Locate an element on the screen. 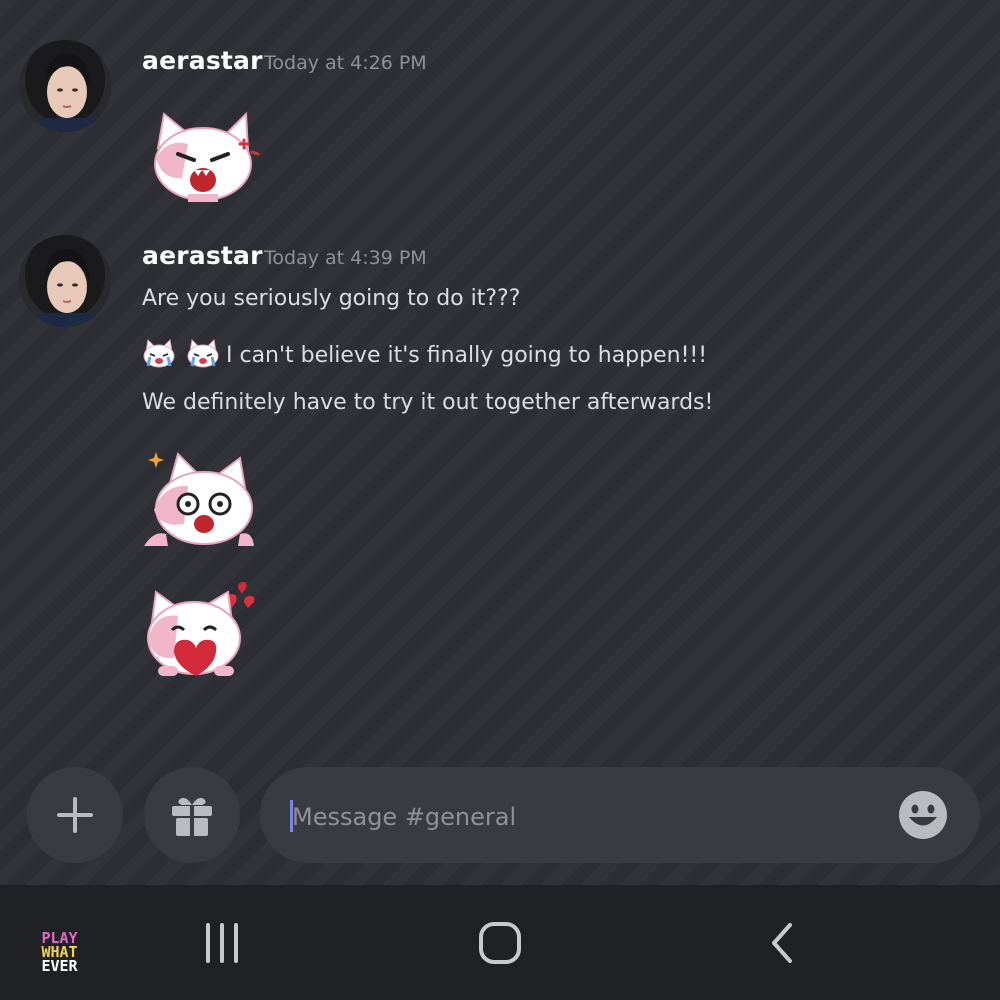 The width and height of the screenshot is (1000, 1000). home-icon is located at coordinates (500, 943).